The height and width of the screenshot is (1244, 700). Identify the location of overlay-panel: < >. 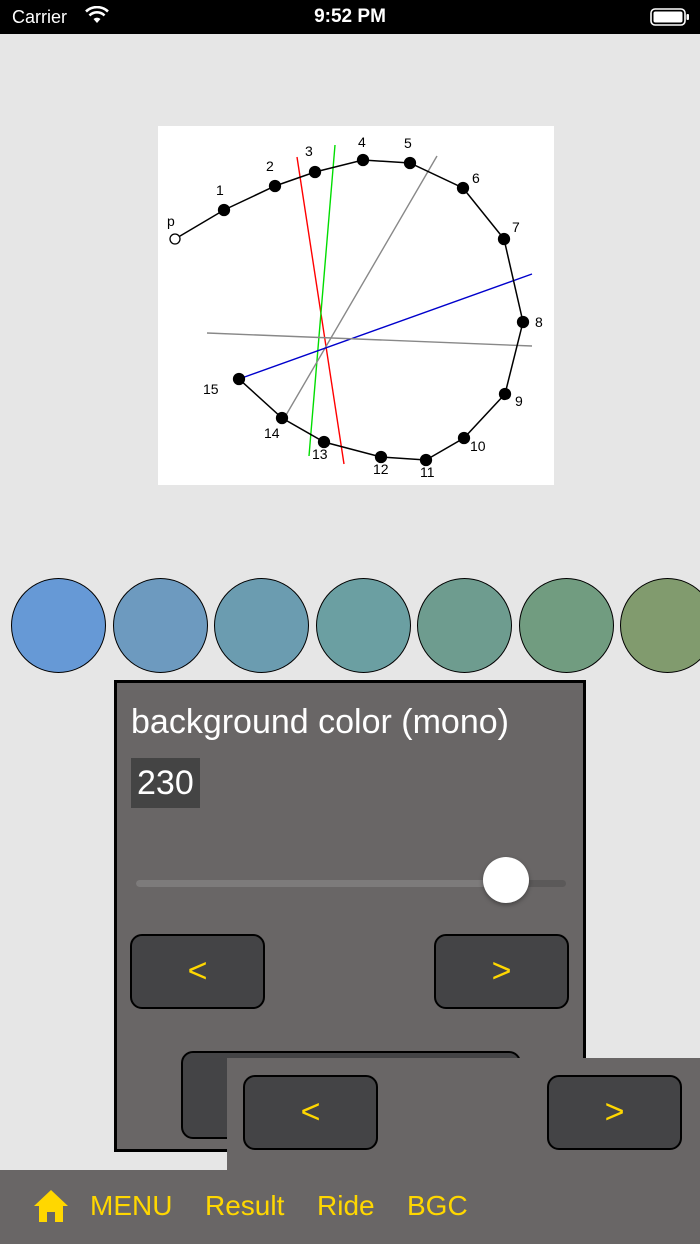
(463, 1114).